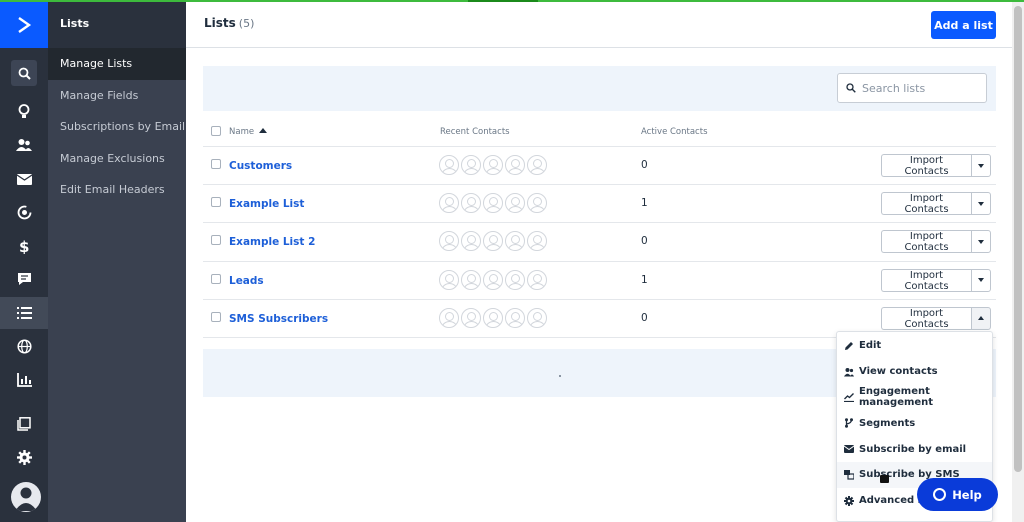 This screenshot has width=1024, height=522. Describe the element at coordinates (24, 380) in the screenshot. I see `chart-icon` at that location.